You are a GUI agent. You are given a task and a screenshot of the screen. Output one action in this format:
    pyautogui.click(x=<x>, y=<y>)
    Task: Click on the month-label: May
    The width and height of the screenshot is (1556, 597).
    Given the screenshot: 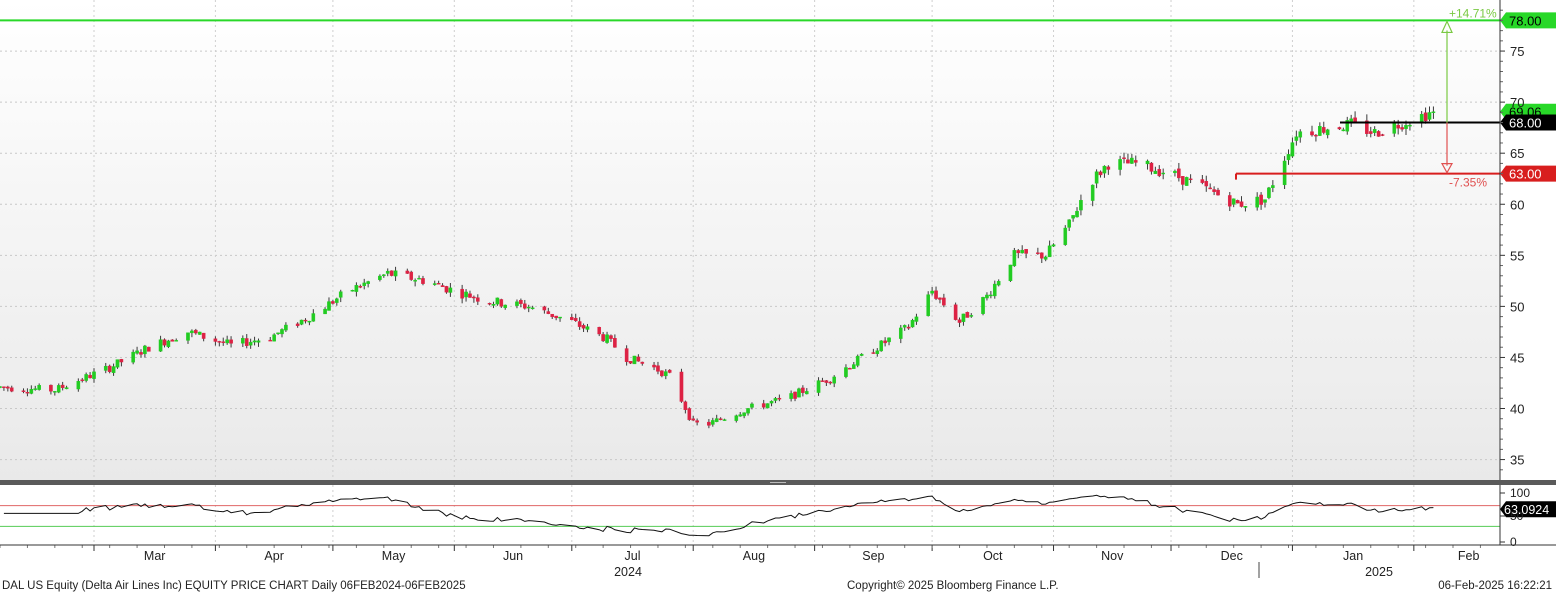 What is the action you would take?
    pyautogui.click(x=394, y=556)
    